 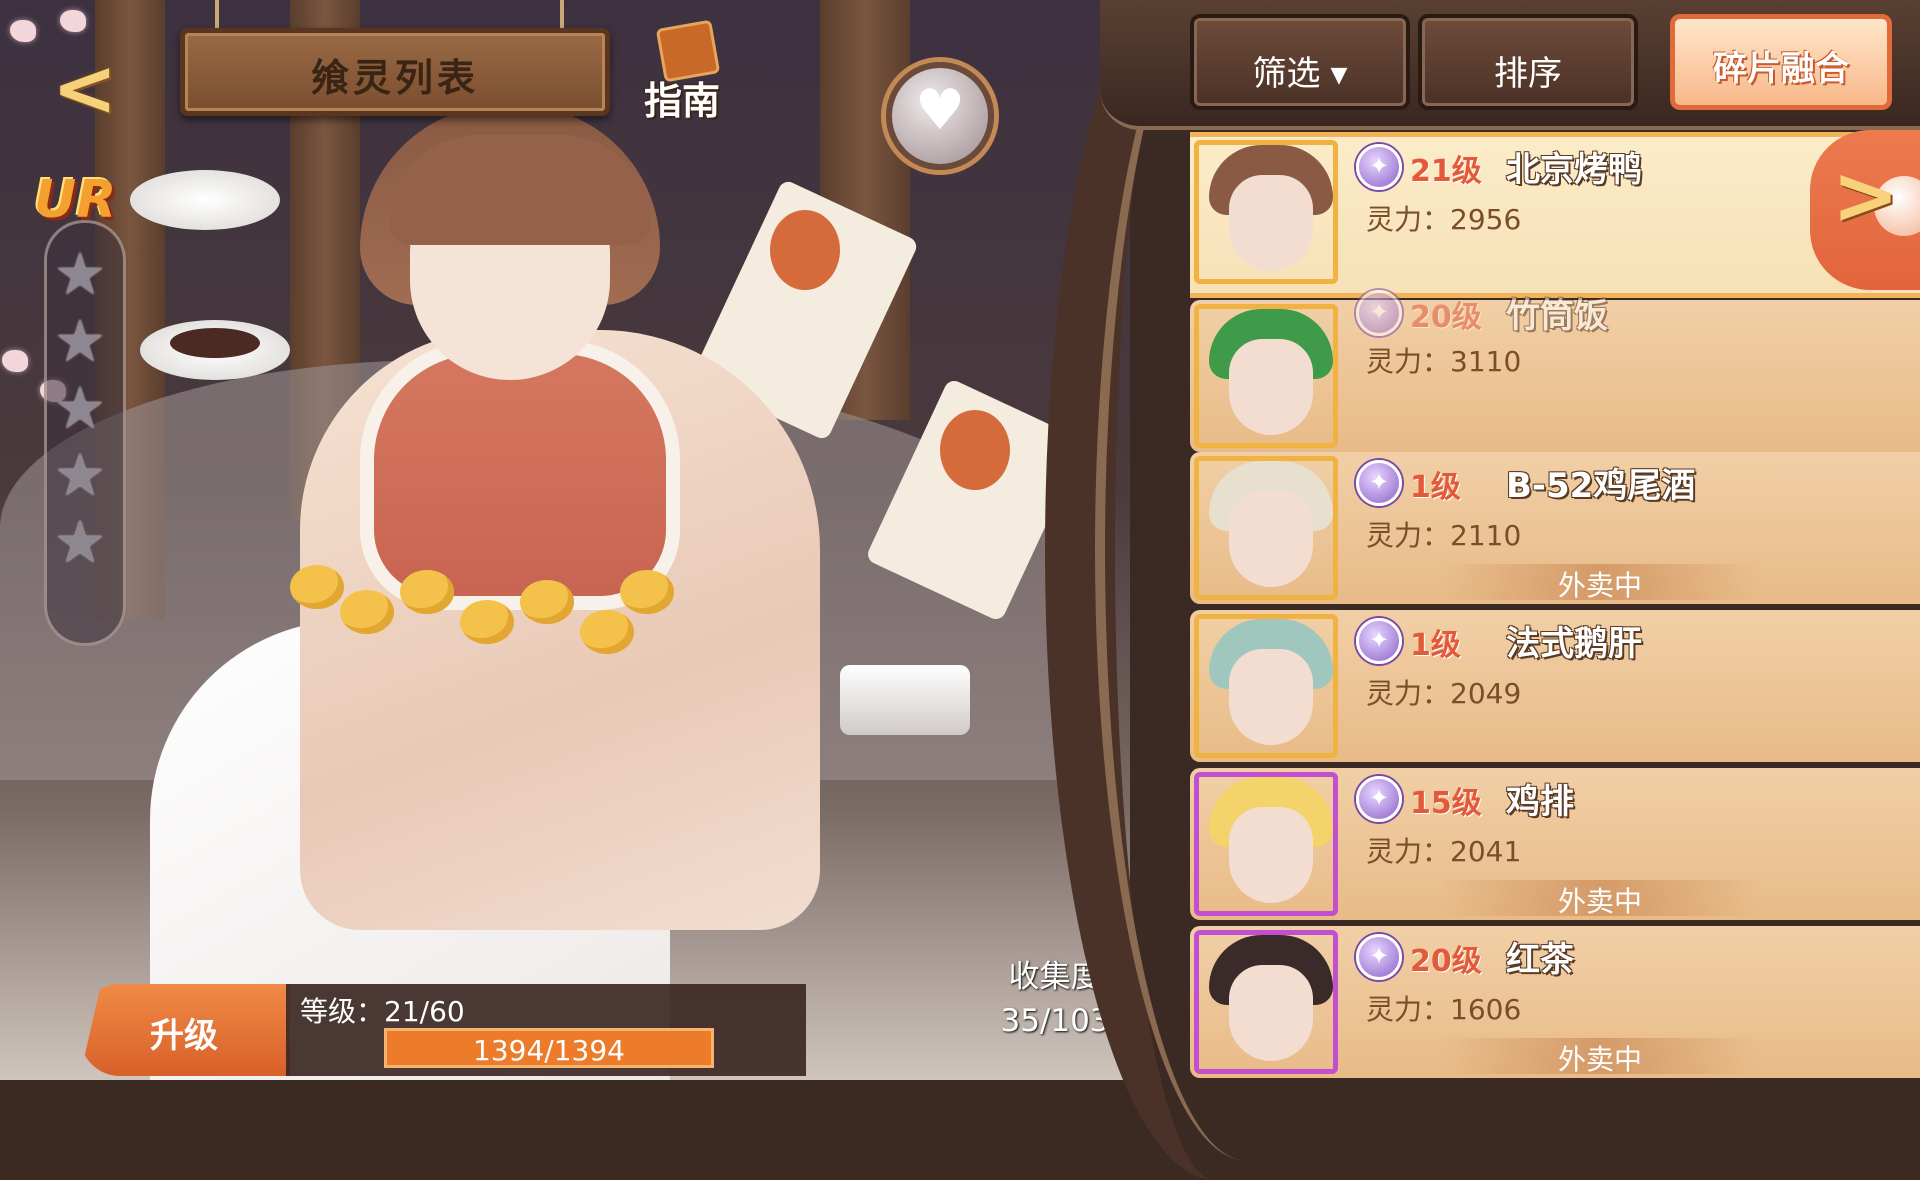 I want to click on guide-label: 指南, so click(x=682, y=101).